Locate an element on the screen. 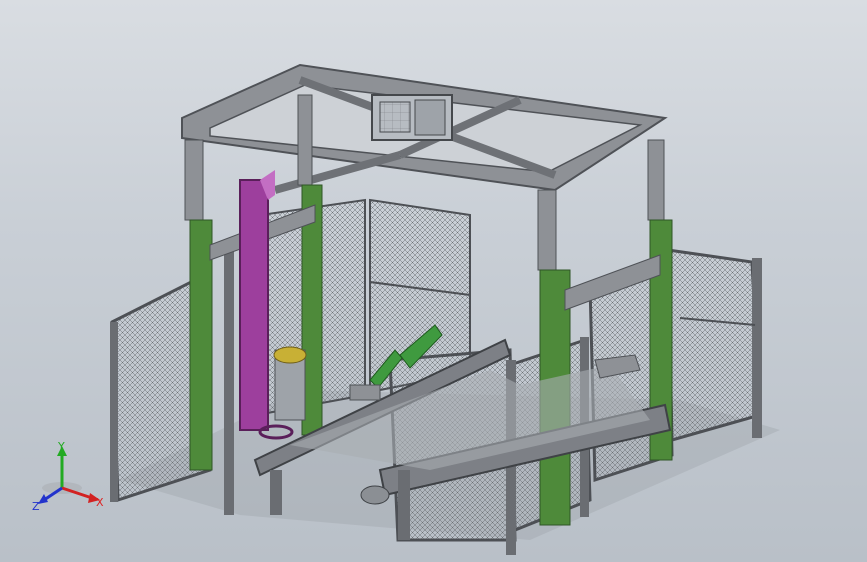  triad-x-label: X is located at coordinates (100, 502).